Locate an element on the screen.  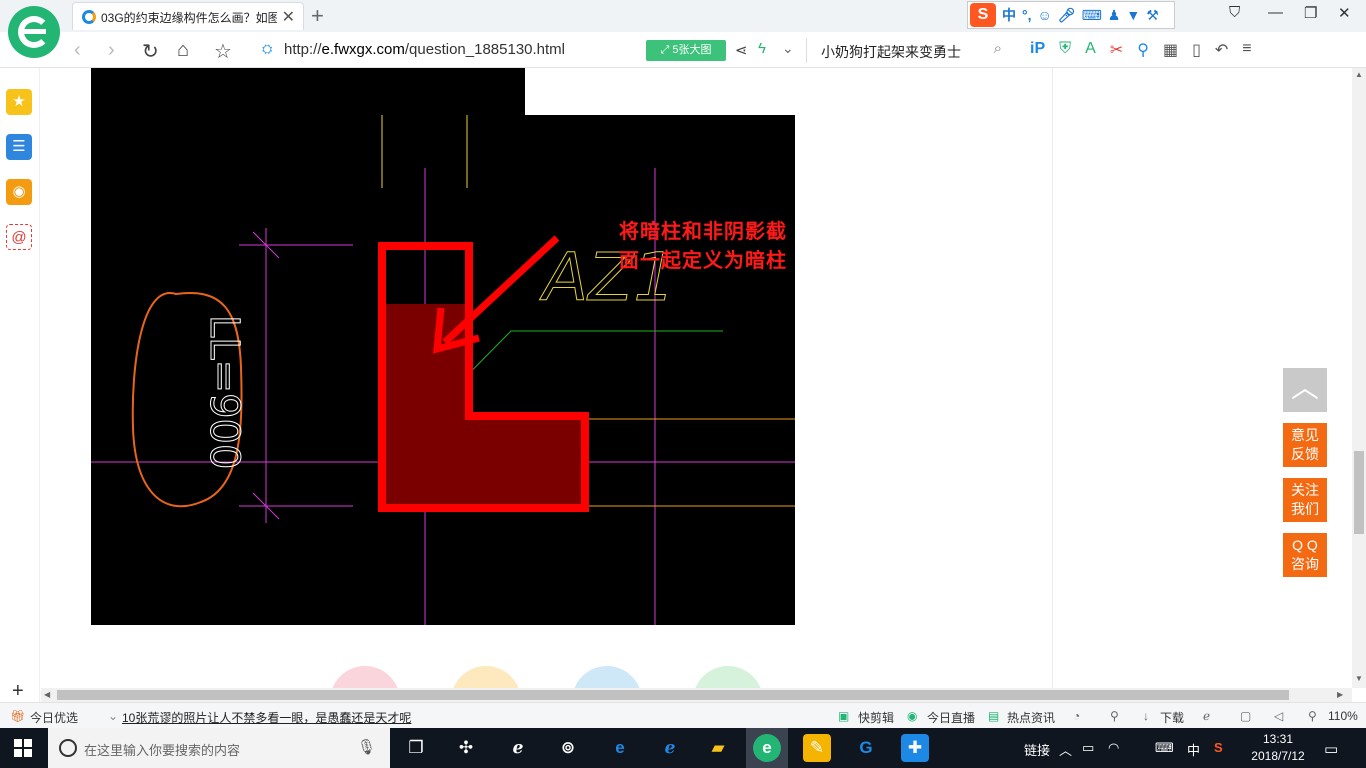
search-box: 小奶狗打起架来变勇士 ⌕ is located at coordinates (908, 50).